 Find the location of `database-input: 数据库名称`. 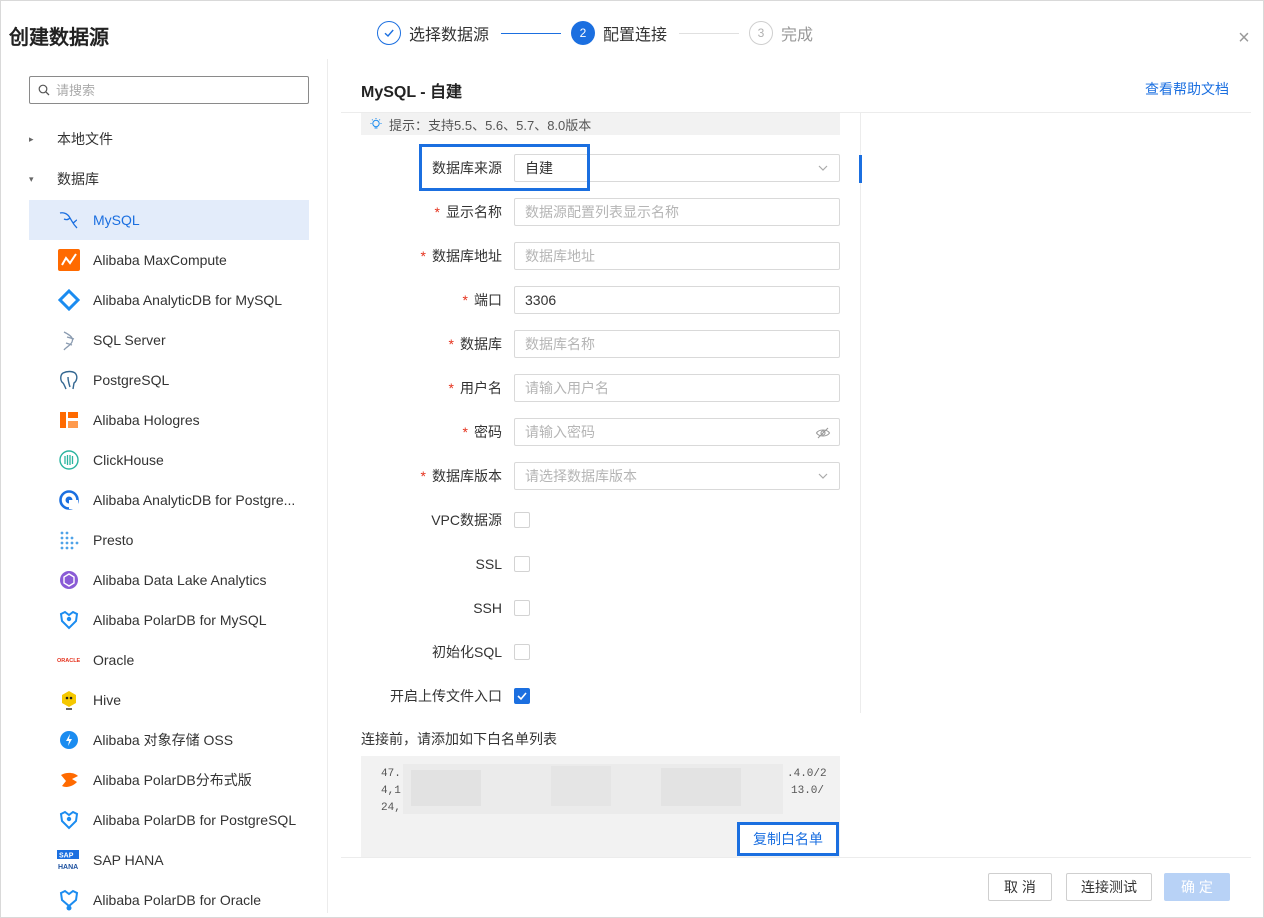

database-input: 数据库名称 is located at coordinates (677, 344).